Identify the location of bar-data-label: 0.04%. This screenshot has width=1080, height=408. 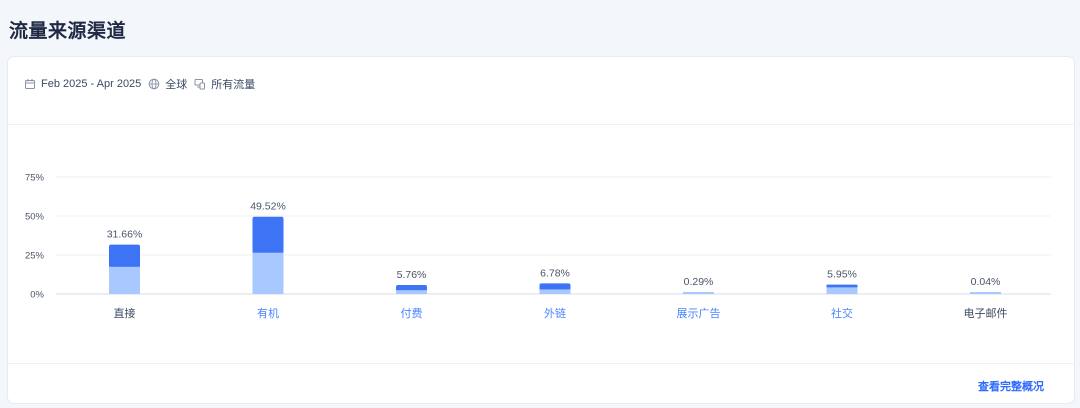
(986, 282).